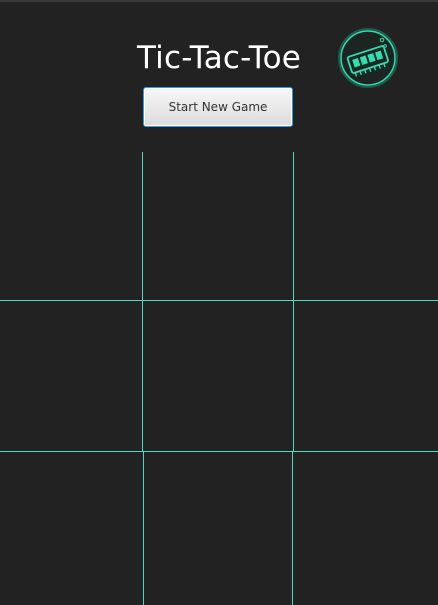 Image resolution: width=438 pixels, height=605 pixels. What do you see at coordinates (368, 58) in the screenshot?
I see `memory-chip-icon` at bounding box center [368, 58].